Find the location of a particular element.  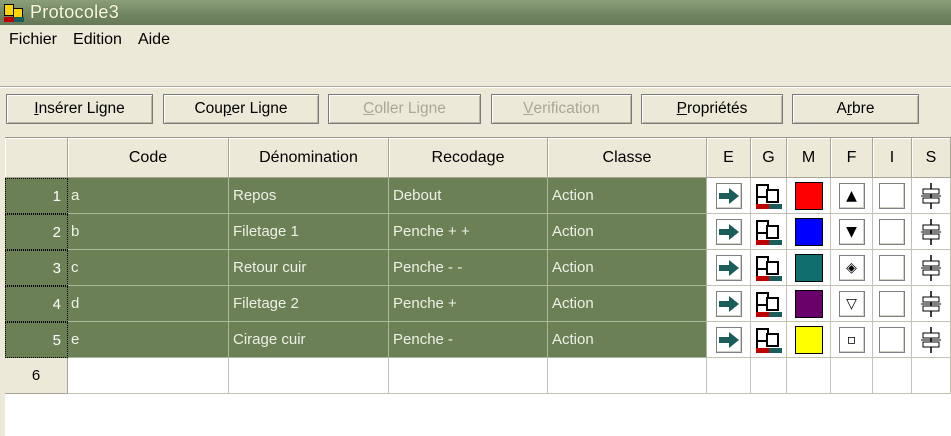

column-header-recodage: Recodage is located at coordinates (468, 158).